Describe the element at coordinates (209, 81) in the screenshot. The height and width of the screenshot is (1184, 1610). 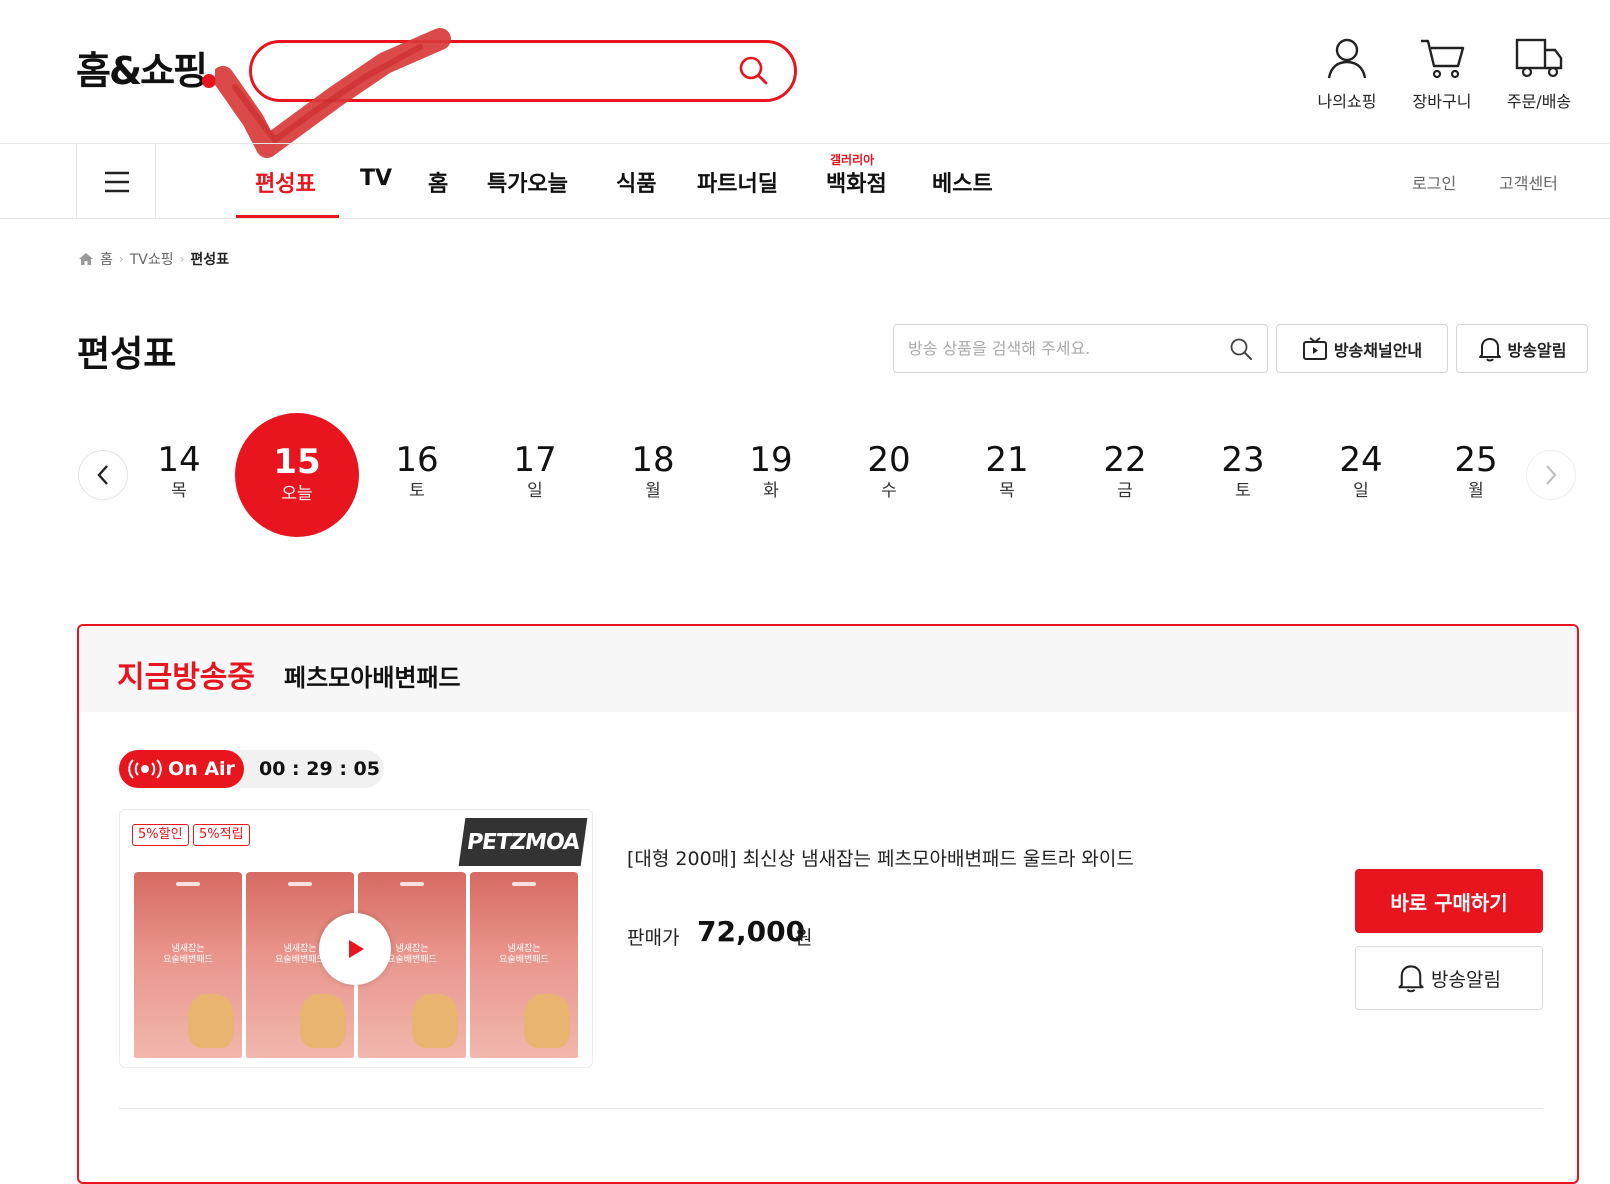
I see `logo-dot` at that location.